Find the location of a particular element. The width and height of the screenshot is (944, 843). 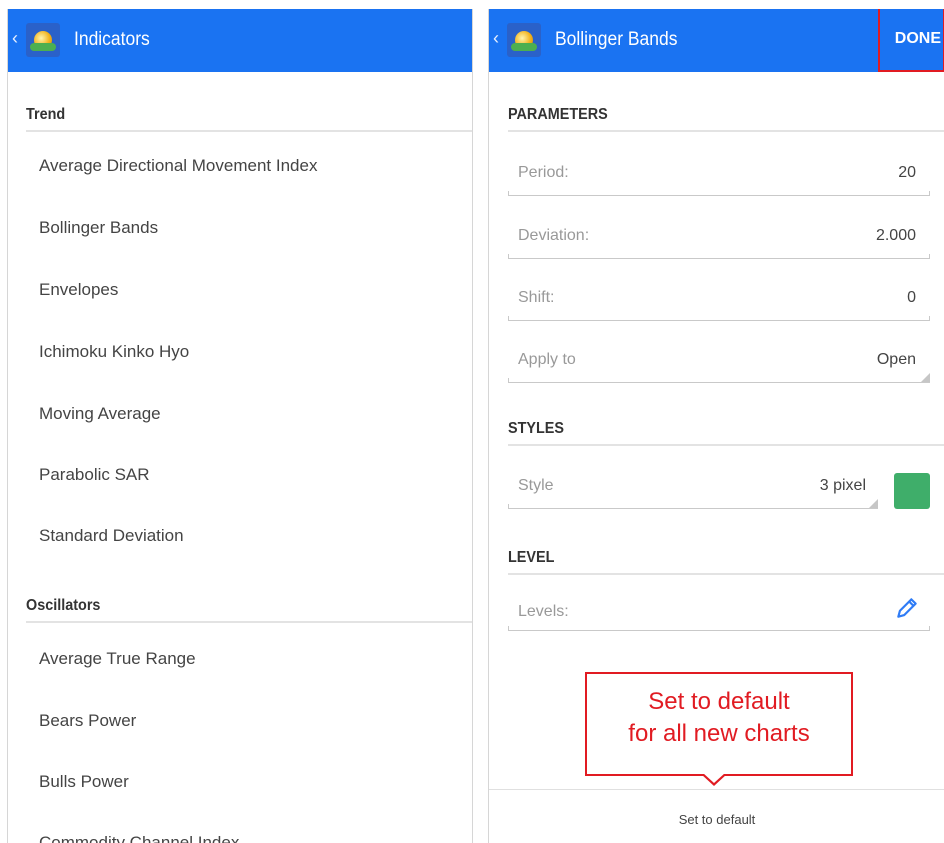

style-dropdown: Style 3 pixel is located at coordinates (719, 489).